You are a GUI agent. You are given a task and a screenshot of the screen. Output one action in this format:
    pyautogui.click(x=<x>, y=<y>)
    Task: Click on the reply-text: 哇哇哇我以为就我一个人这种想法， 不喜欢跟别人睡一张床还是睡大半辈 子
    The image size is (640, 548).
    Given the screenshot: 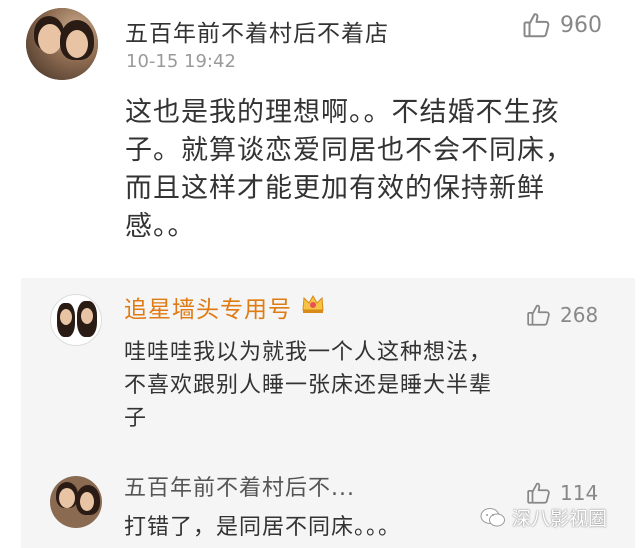 What is the action you would take?
    pyautogui.click(x=308, y=385)
    